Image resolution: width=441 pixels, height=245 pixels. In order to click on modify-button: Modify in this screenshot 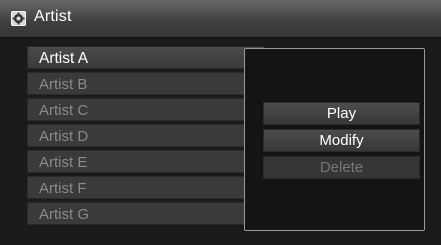, I will do `click(341, 140)`.